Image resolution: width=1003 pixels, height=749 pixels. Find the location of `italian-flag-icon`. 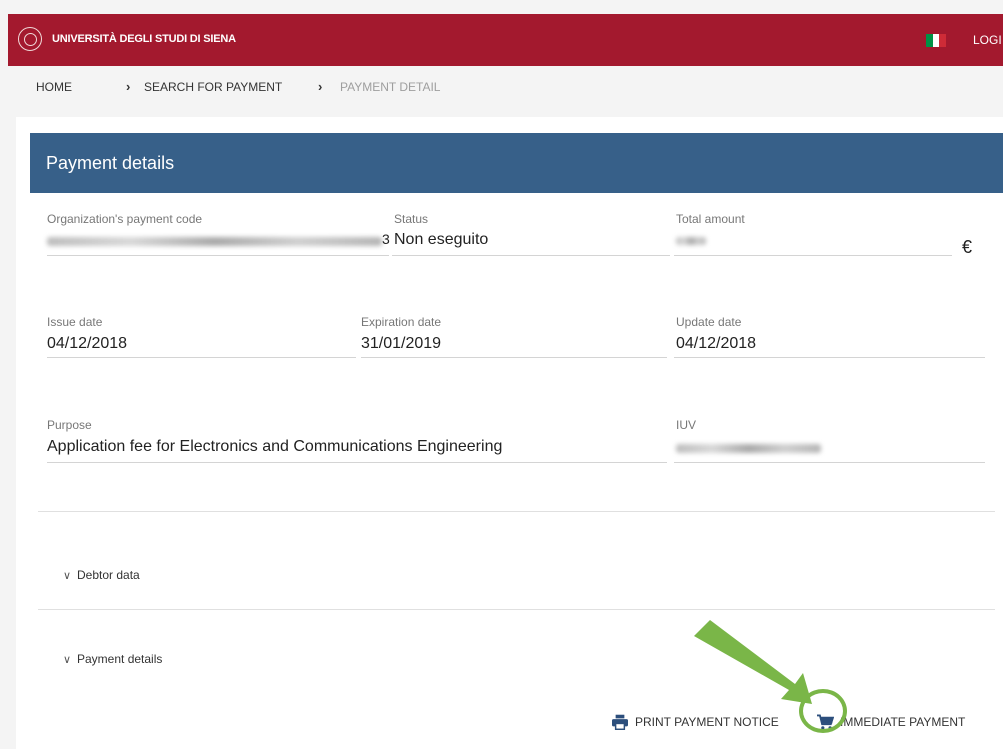

italian-flag-icon is located at coordinates (936, 40).